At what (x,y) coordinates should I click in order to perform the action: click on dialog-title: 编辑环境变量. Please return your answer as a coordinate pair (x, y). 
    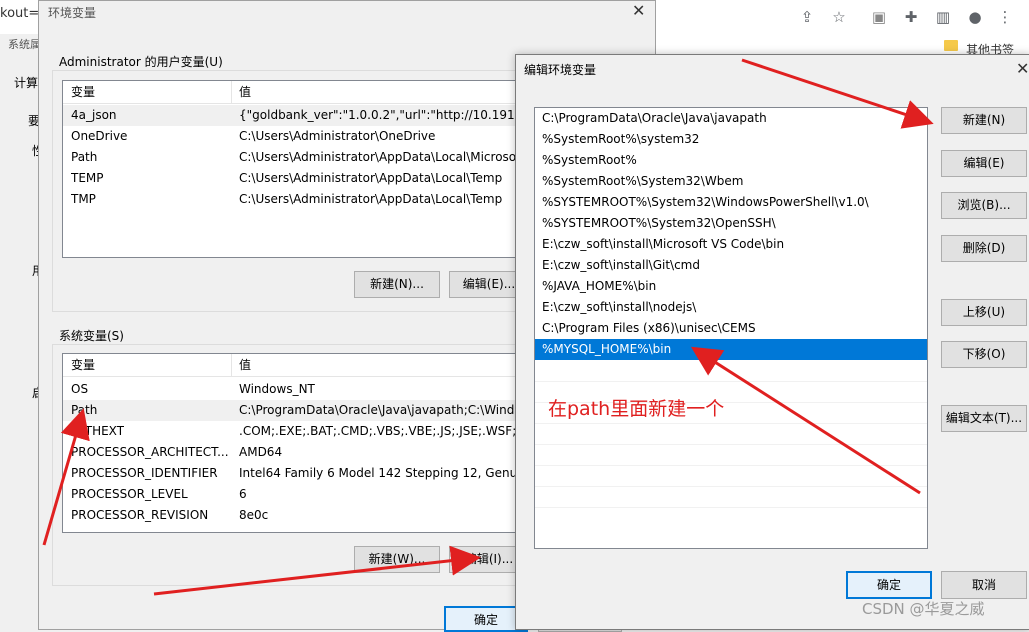
    Looking at the image, I should click on (560, 70).